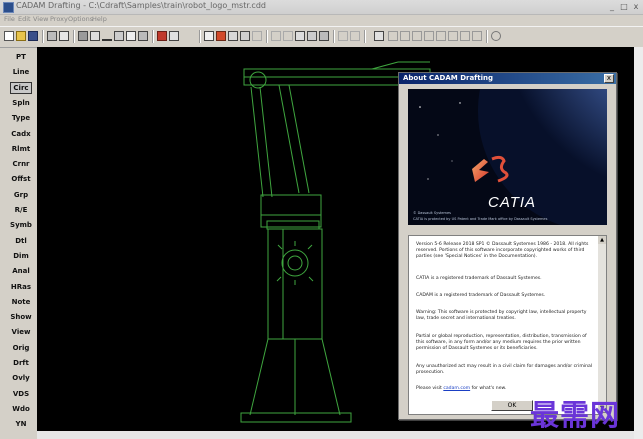 Image resolution: width=643 pixels, height=439 pixels. Describe the element at coordinates (21, 72) in the screenshot. I see `palette-button-line: Line` at that location.